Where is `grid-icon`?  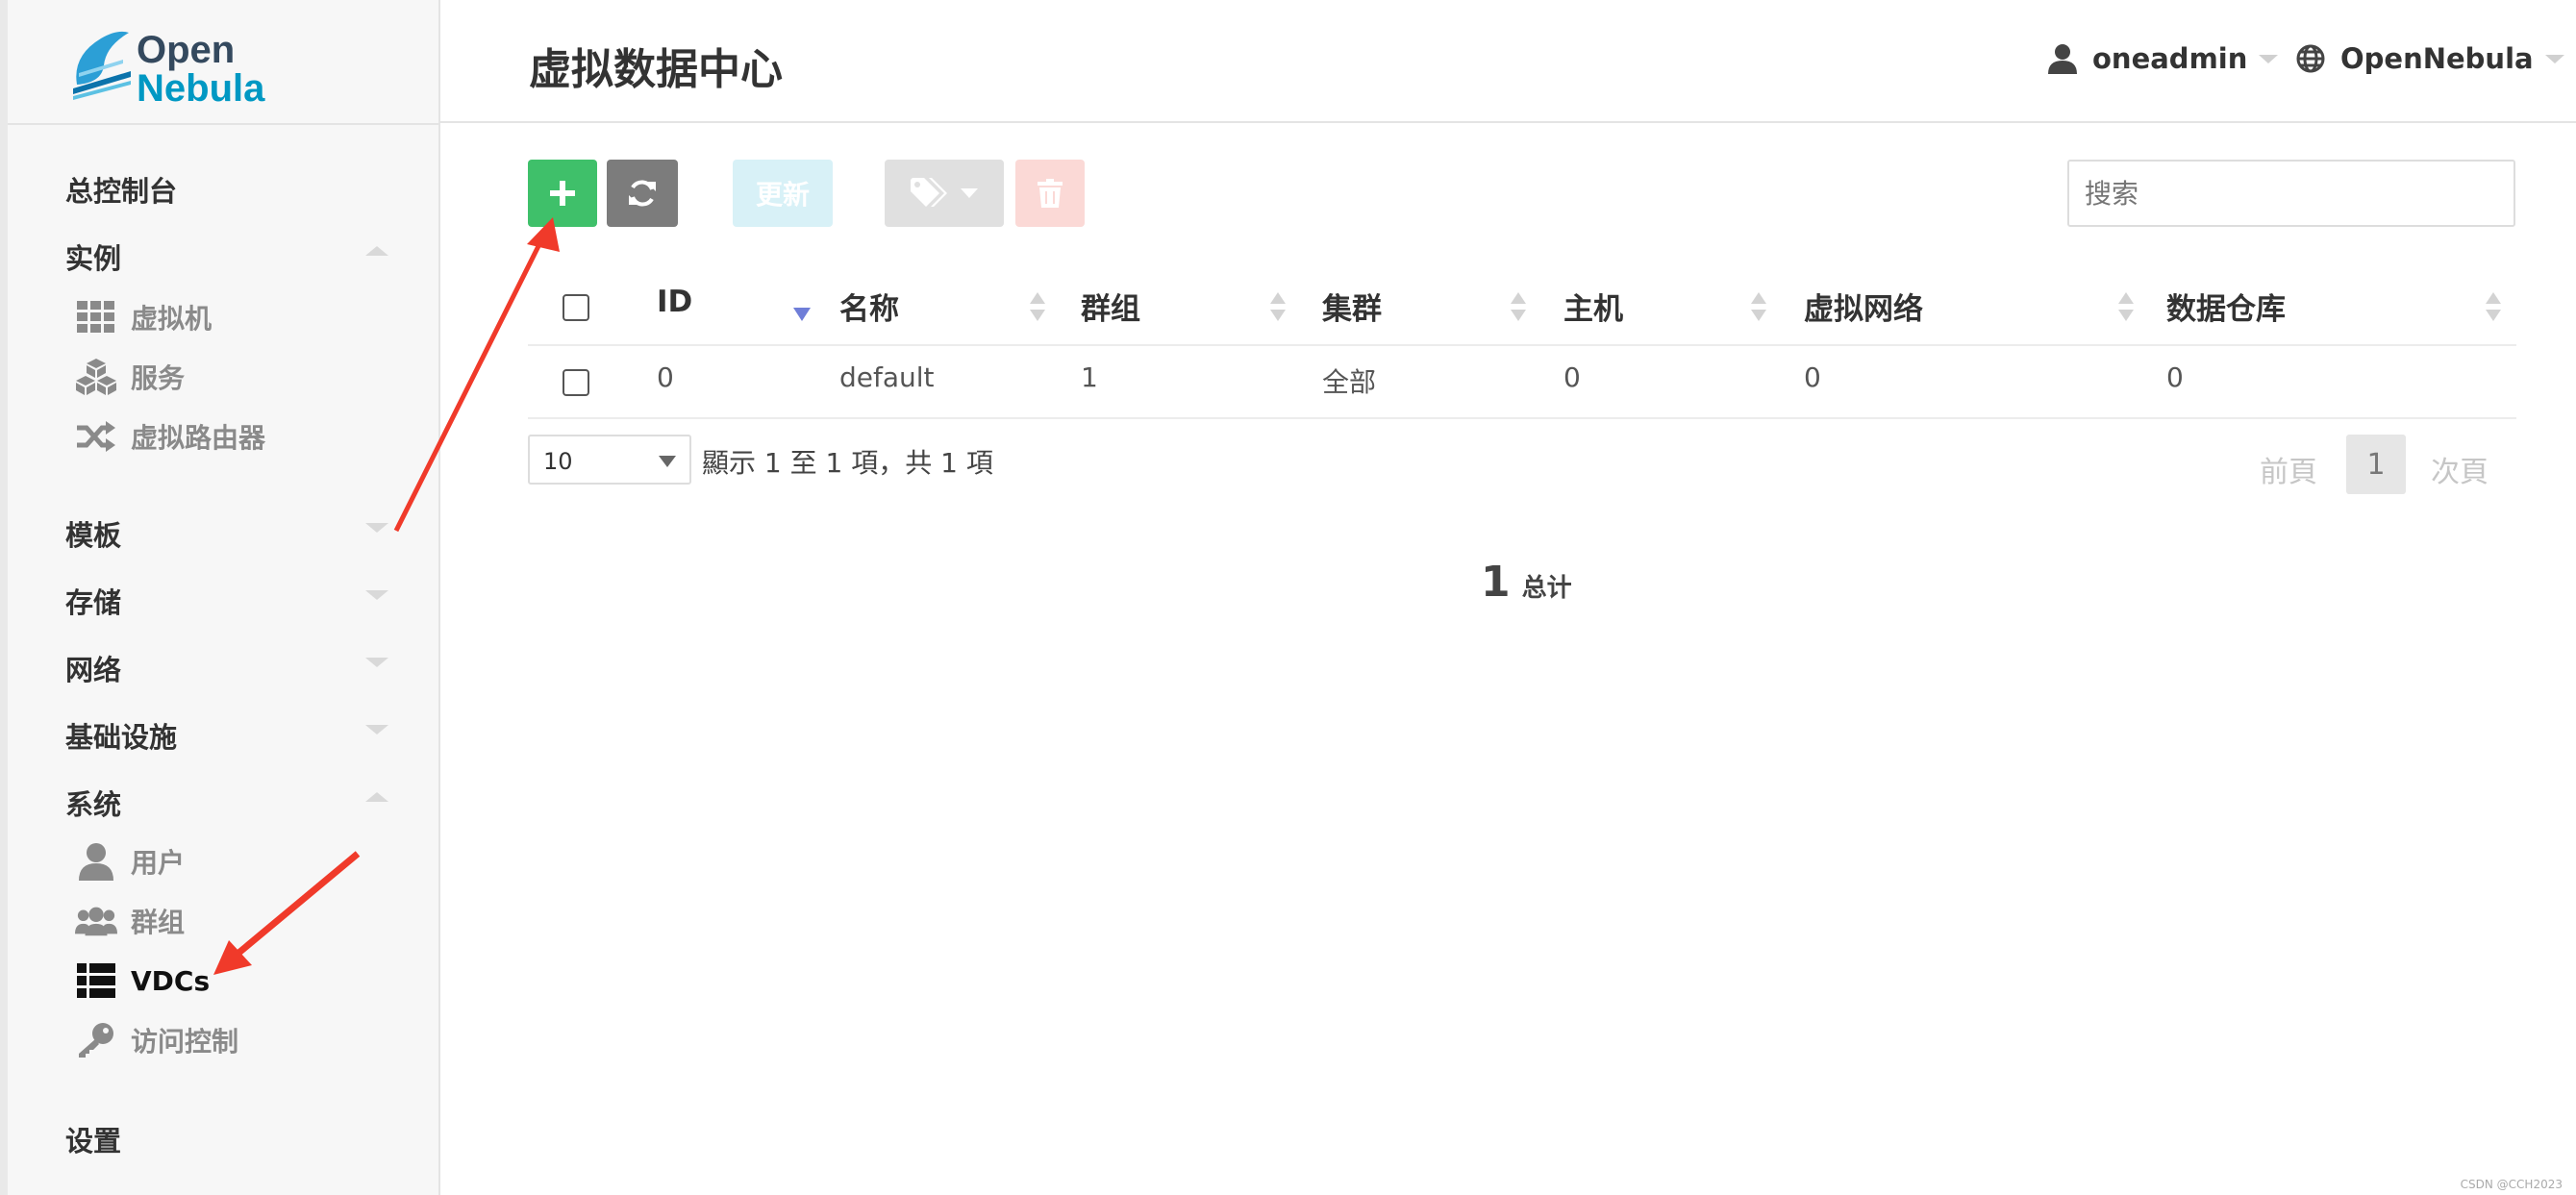 grid-icon is located at coordinates (96, 317).